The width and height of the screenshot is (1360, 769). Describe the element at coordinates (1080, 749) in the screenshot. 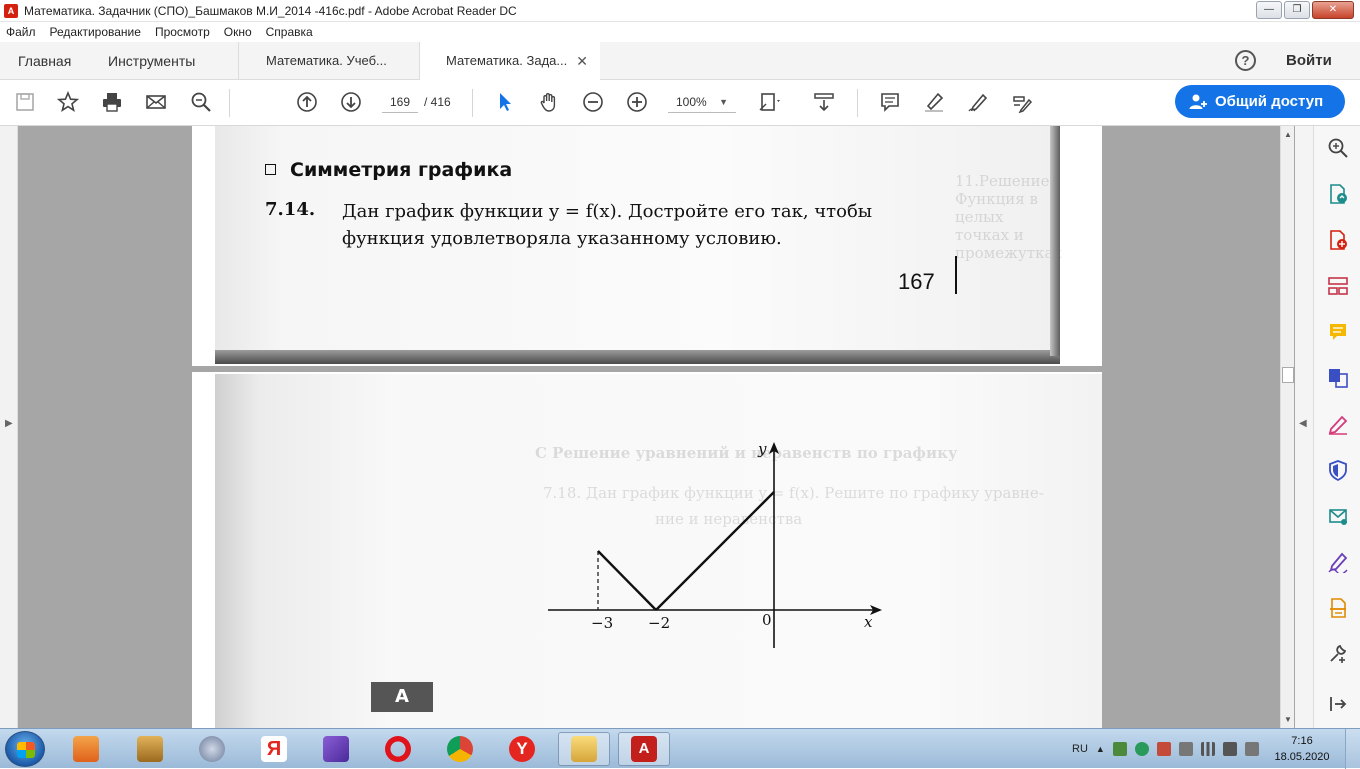

I see `input-language: RU` at that location.